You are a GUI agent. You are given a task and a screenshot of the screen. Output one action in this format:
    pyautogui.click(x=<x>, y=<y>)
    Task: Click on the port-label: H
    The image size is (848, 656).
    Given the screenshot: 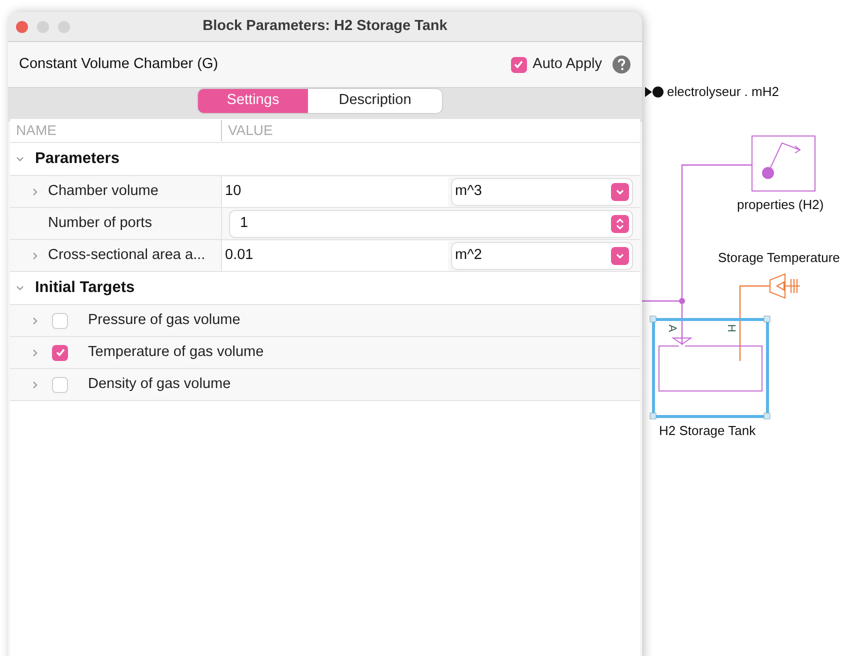 What is the action you would take?
    pyautogui.click(x=731, y=328)
    